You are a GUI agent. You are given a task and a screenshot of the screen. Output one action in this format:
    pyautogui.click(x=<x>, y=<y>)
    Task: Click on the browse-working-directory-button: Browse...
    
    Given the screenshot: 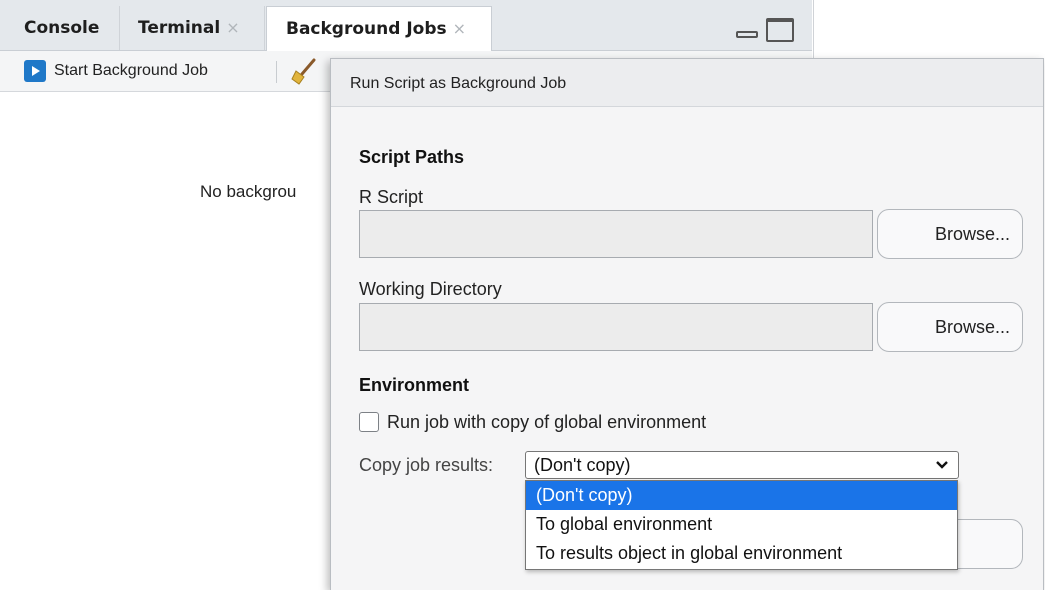 What is the action you would take?
    pyautogui.click(x=950, y=327)
    